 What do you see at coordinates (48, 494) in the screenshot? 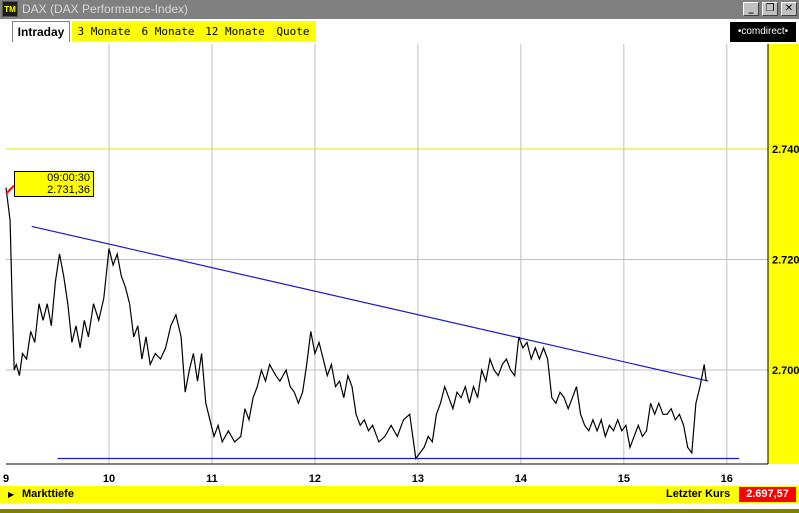
I see `markttiefe-link: Markttiefe` at bounding box center [48, 494].